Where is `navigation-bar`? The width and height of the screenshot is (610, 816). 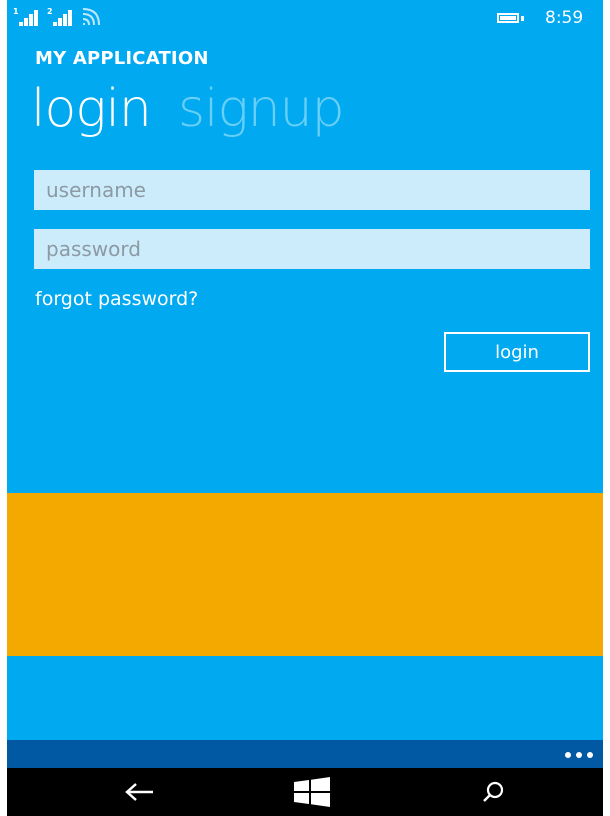 navigation-bar is located at coordinates (305, 792).